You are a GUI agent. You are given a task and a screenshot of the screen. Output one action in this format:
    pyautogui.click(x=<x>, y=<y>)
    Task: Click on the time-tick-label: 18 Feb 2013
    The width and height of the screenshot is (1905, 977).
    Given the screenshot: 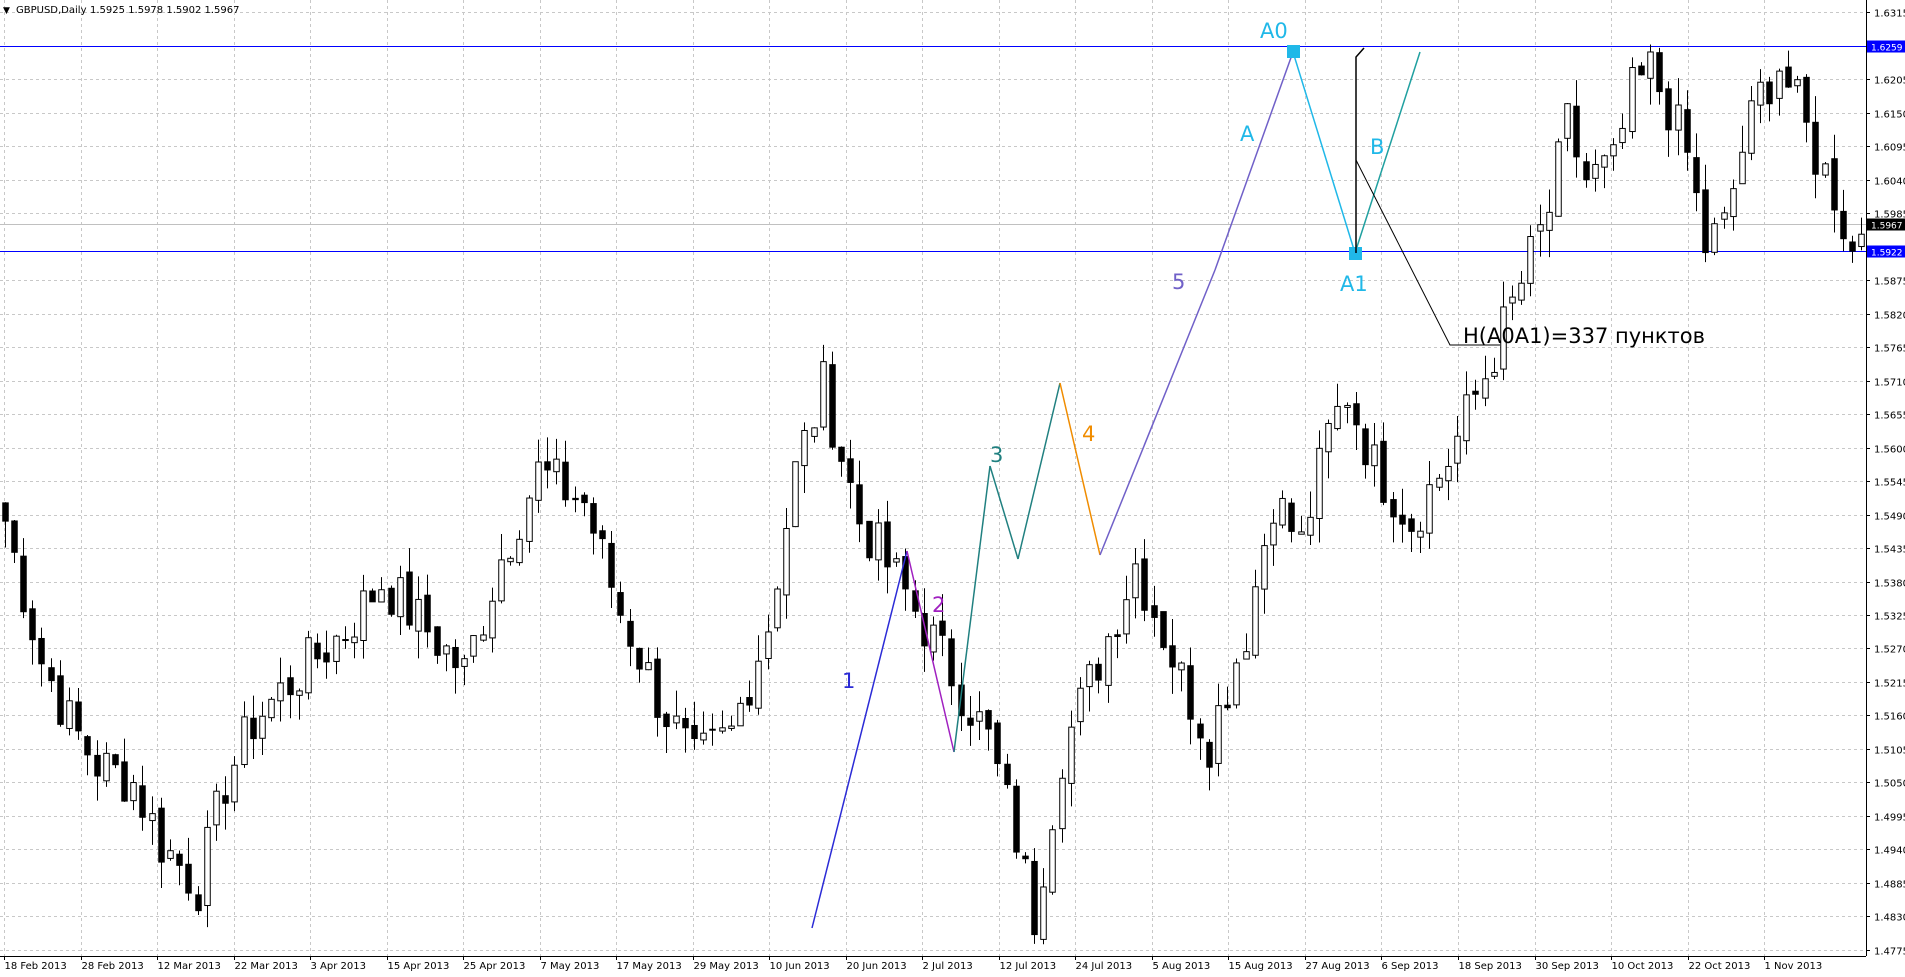 What is the action you would take?
    pyautogui.click(x=36, y=966)
    